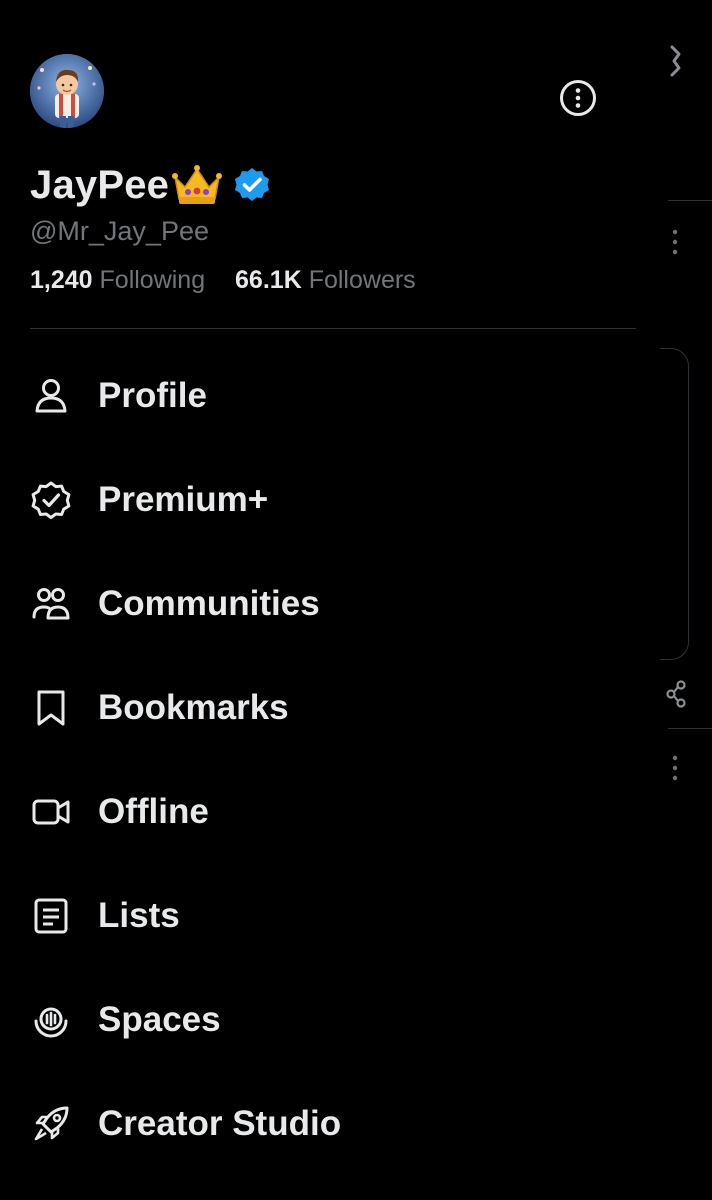 This screenshot has height=1200, width=712. What do you see at coordinates (51, 604) in the screenshot?
I see `communities-icon` at bounding box center [51, 604].